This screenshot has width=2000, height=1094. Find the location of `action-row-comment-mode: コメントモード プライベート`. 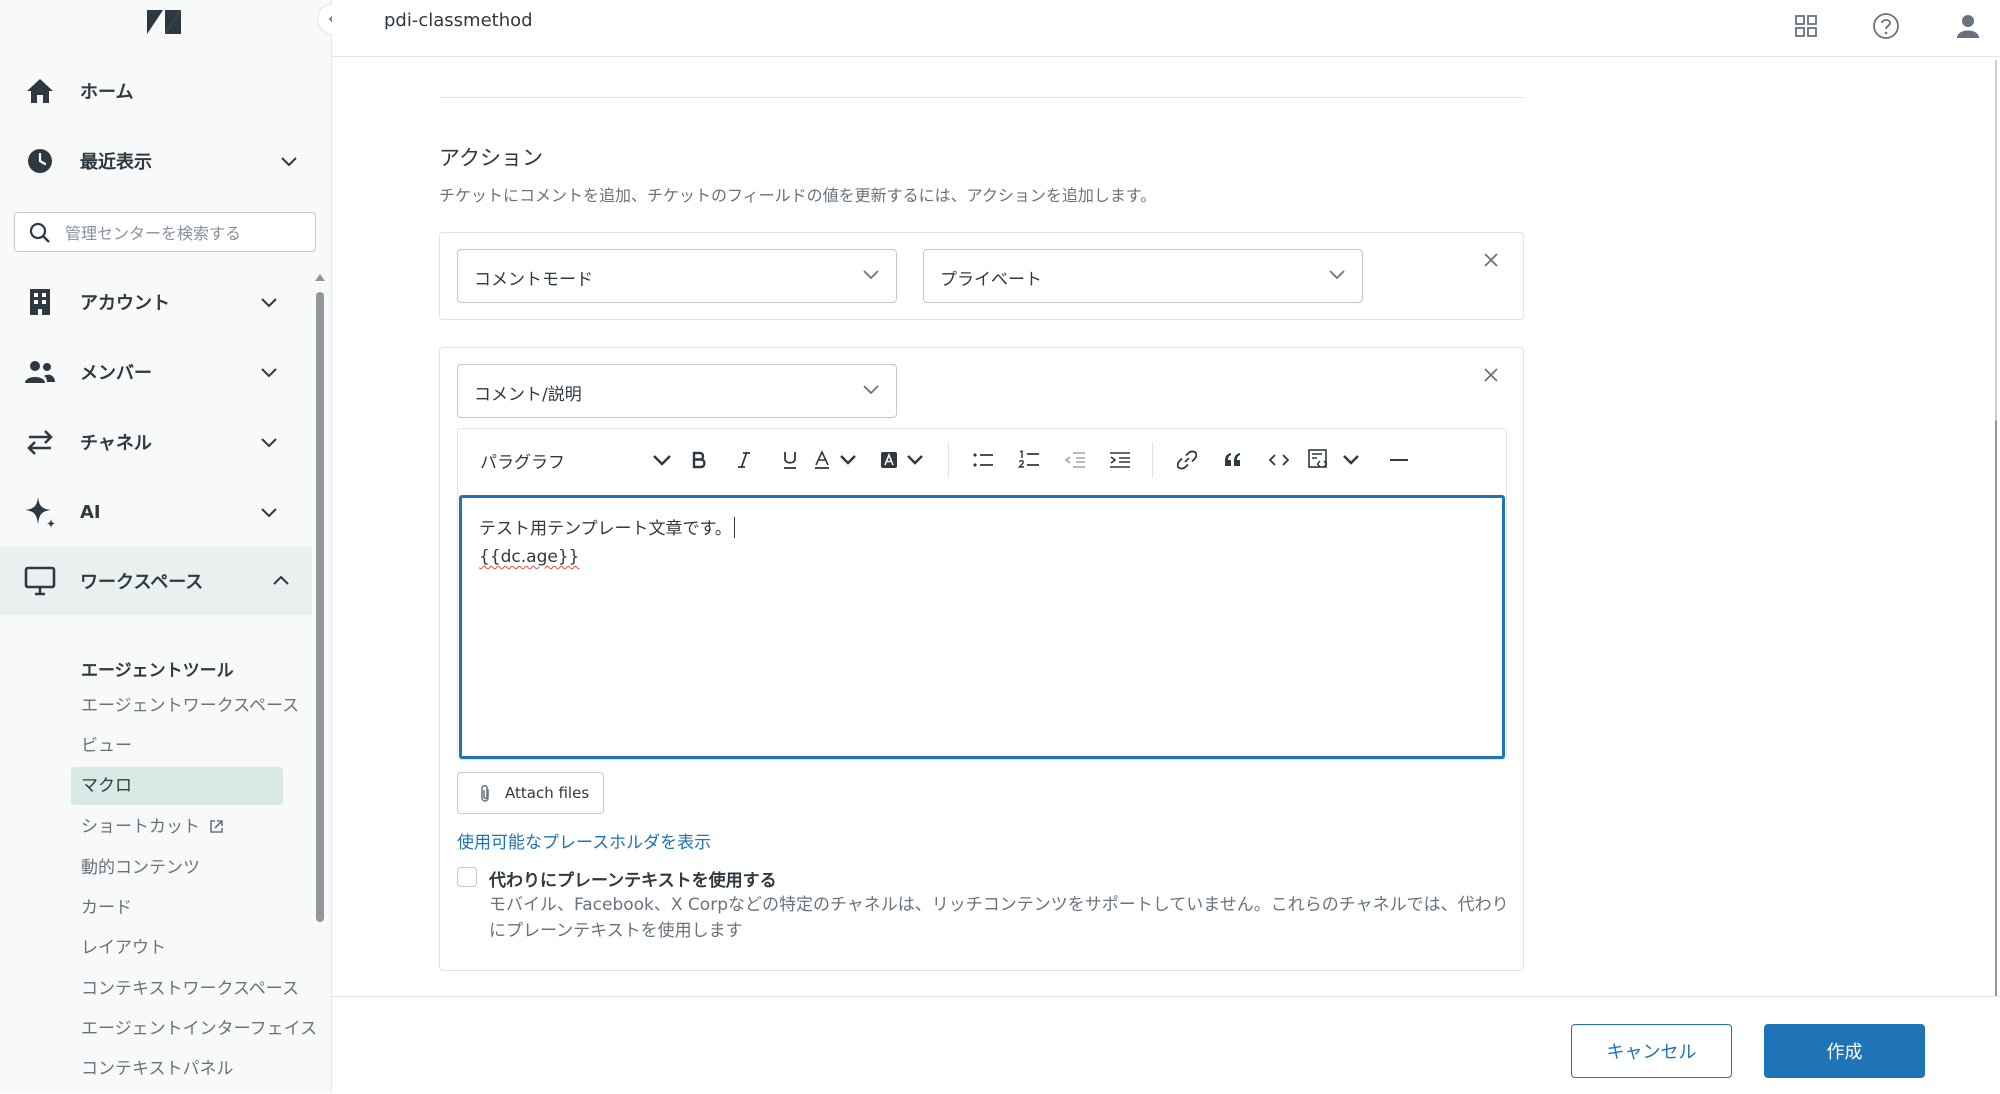

action-row-comment-mode: コメントモード プライベート is located at coordinates (981, 276).